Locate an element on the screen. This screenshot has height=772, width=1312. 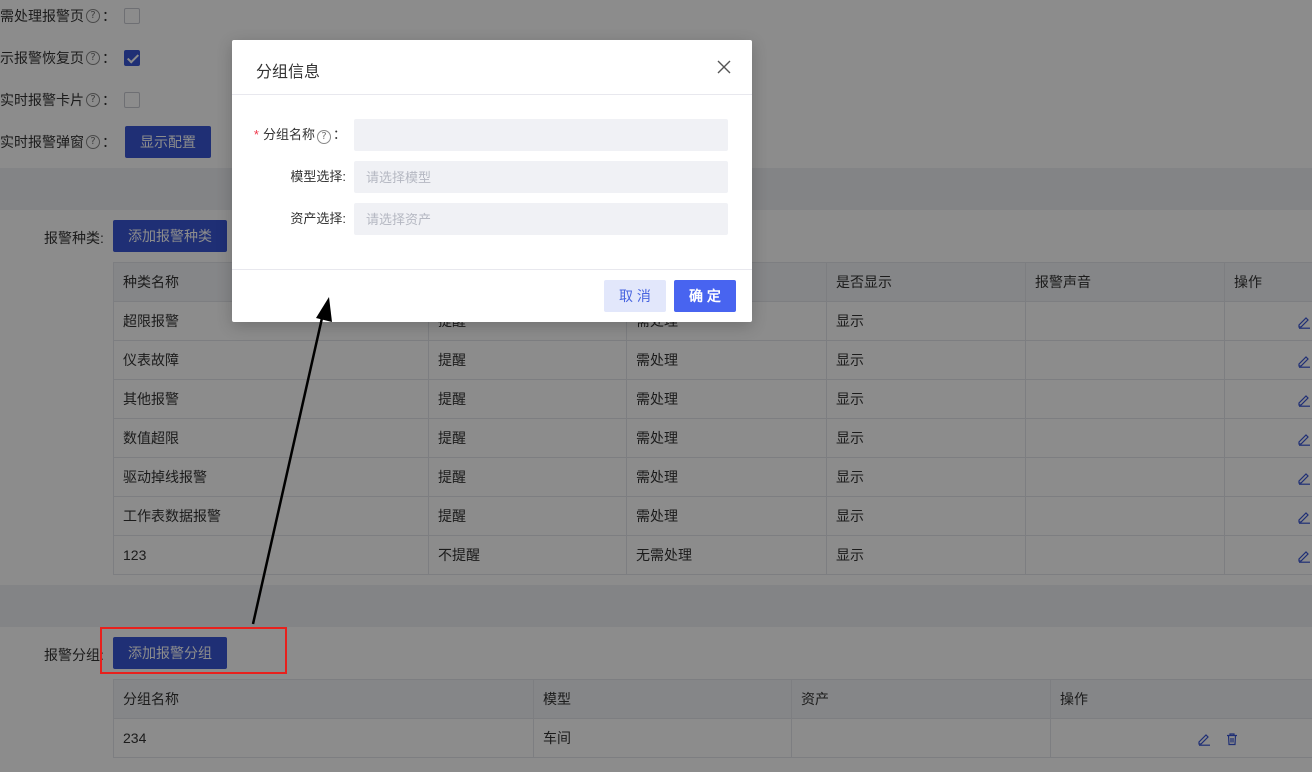
field-label: 模型选择: is located at coordinates (318, 176).